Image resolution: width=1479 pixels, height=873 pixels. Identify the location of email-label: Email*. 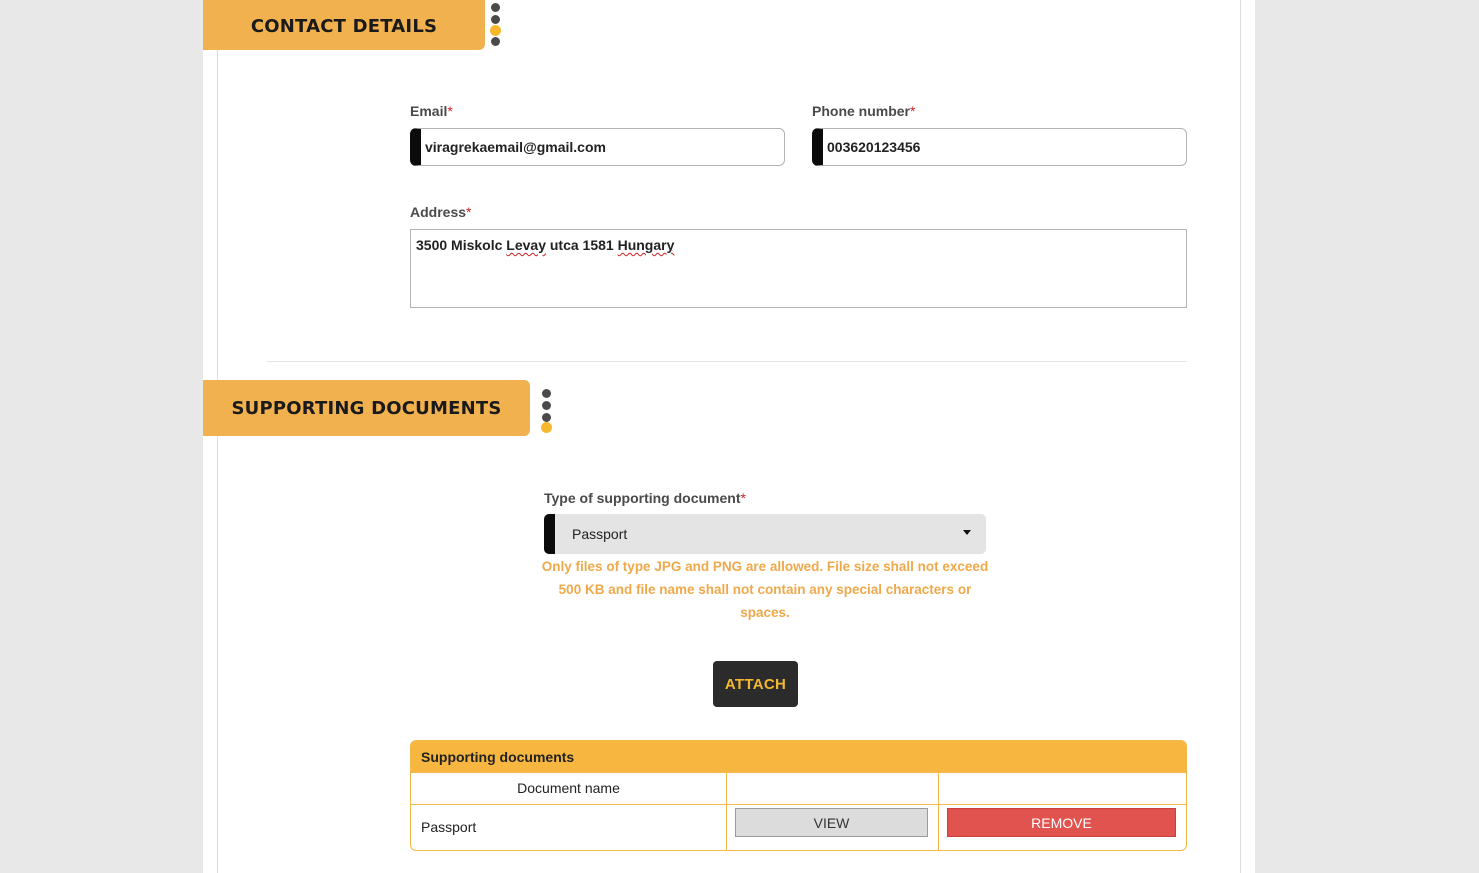
(431, 111).